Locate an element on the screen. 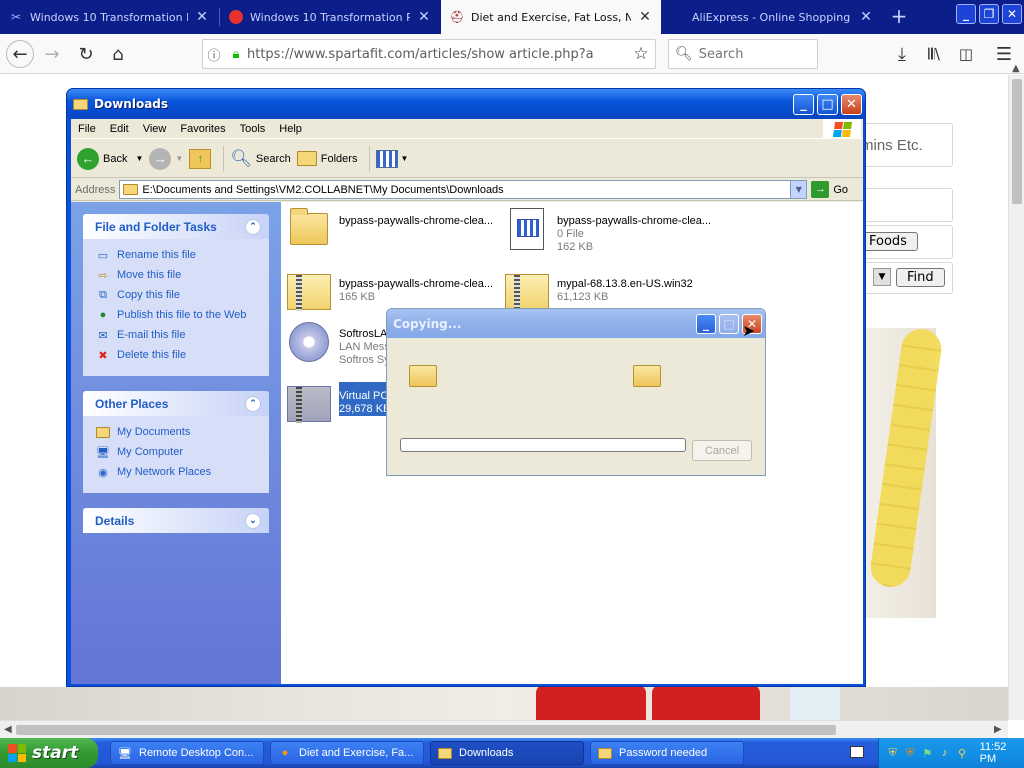  page-horizontal-scrollbar: ◀ ▶ is located at coordinates (504, 729).